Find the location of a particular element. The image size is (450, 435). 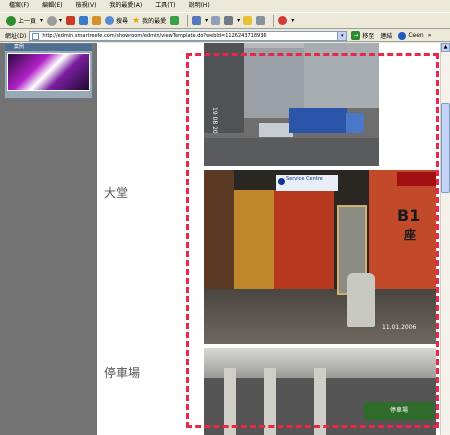

link-ceen: Ceen is located at coordinates (411, 35).